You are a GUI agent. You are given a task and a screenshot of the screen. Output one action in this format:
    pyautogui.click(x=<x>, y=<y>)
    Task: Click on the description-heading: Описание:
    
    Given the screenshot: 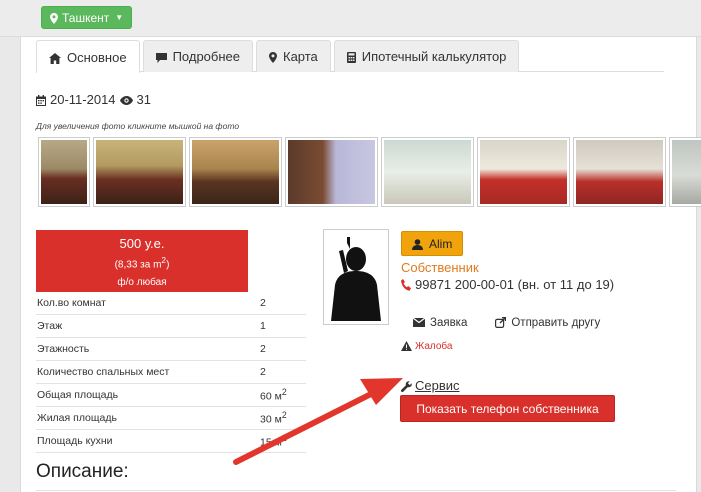 What is the action you would take?
    pyautogui.click(x=82, y=471)
    